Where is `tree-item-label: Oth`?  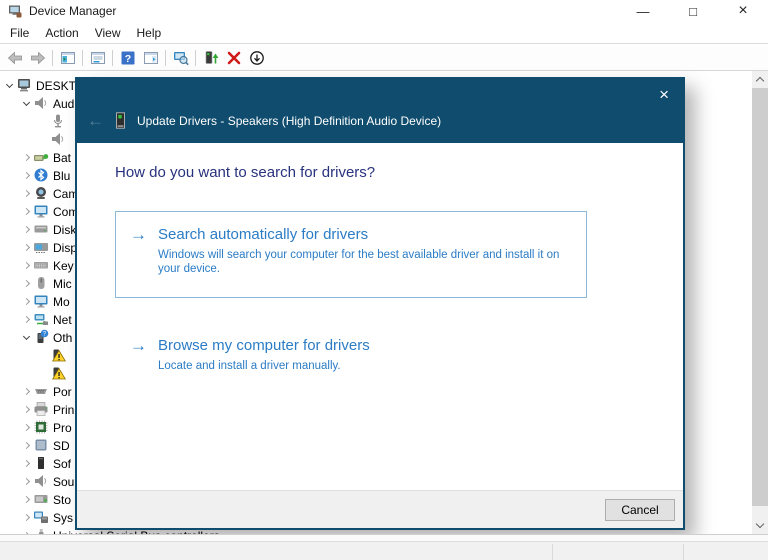
tree-item-label: Oth is located at coordinates (63, 337).